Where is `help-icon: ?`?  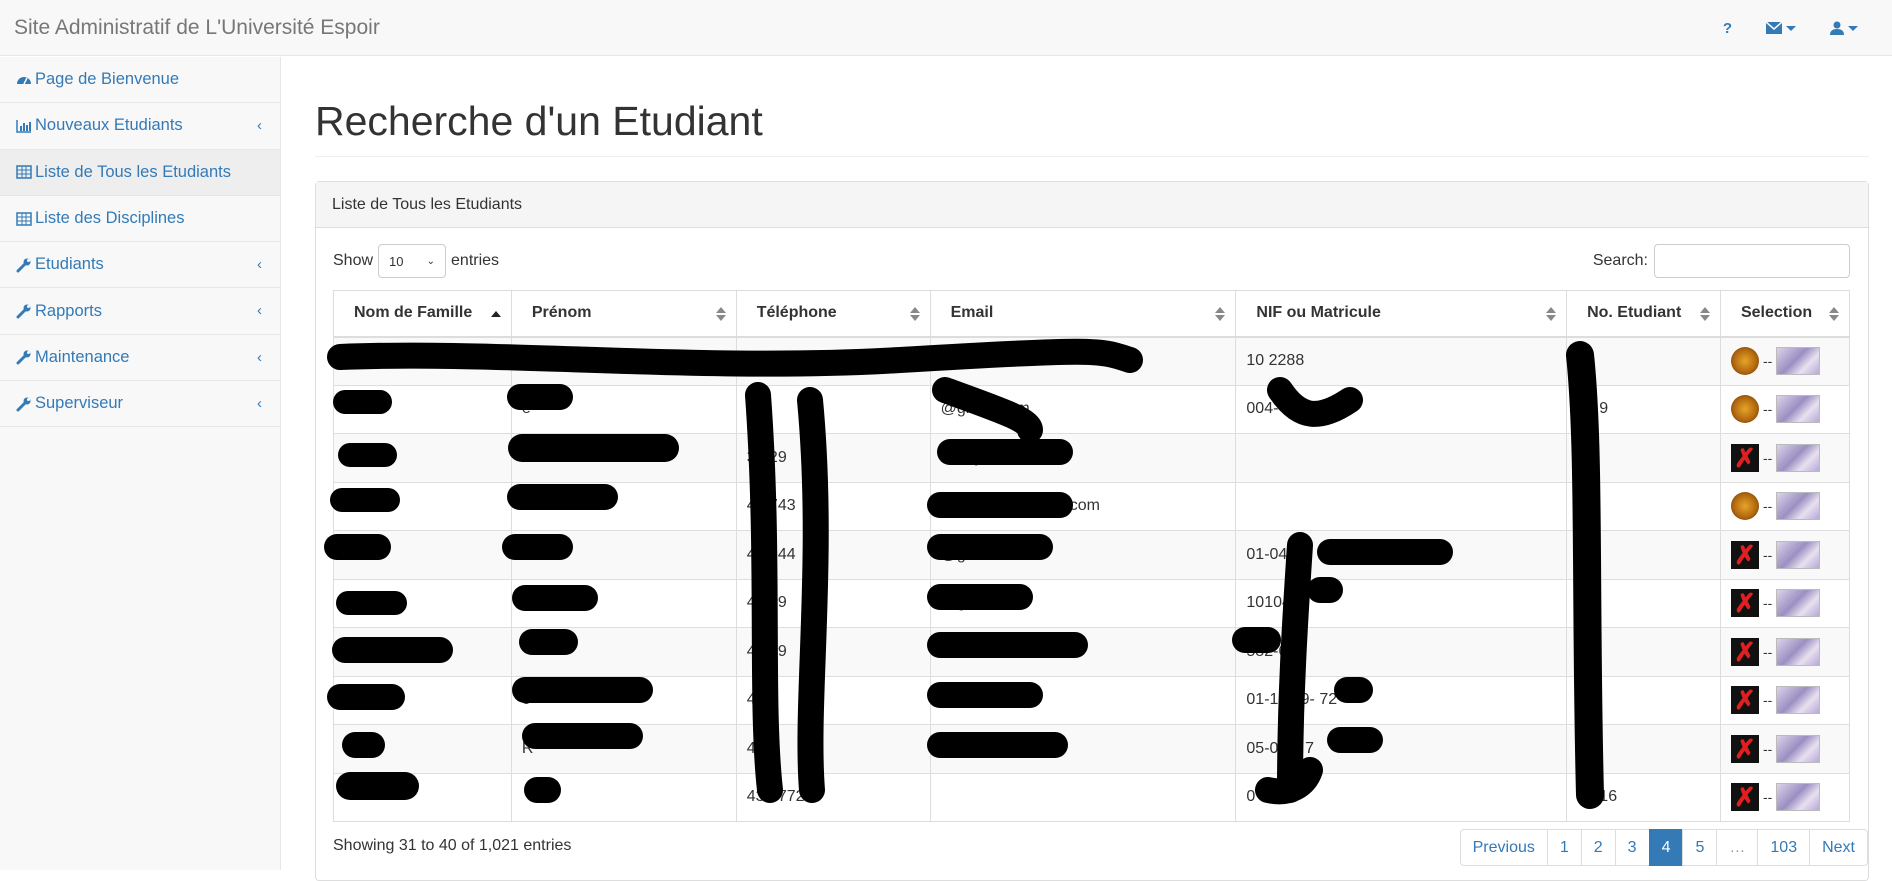 help-icon: ? is located at coordinates (1727, 28).